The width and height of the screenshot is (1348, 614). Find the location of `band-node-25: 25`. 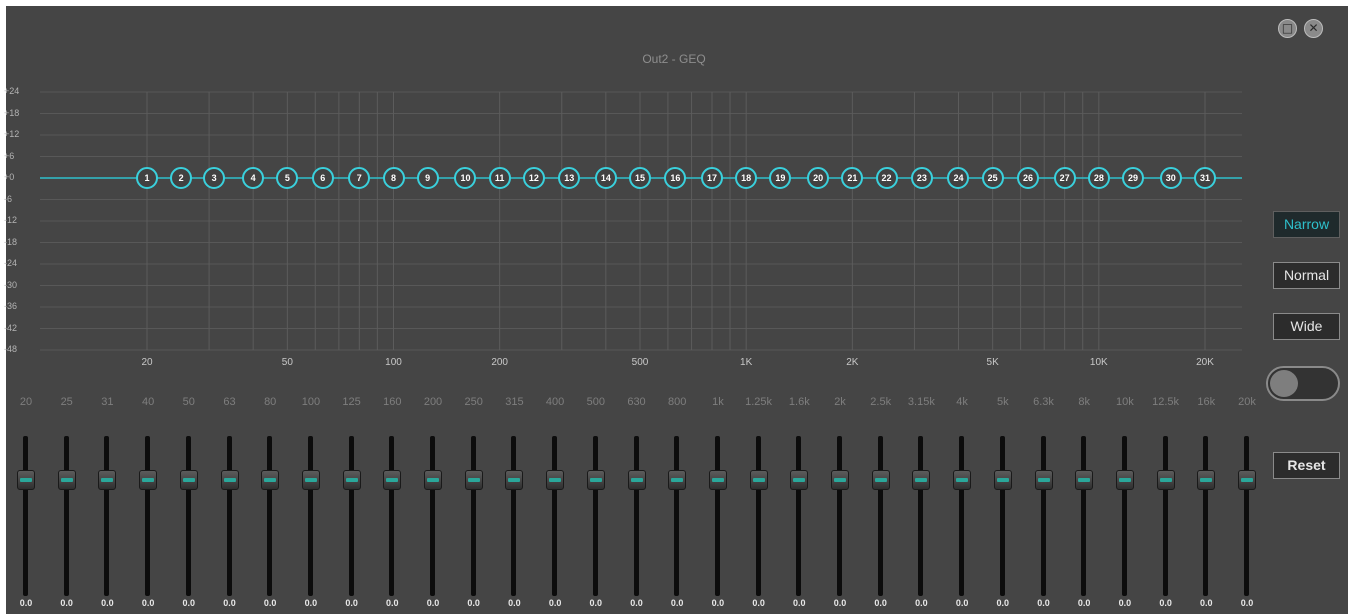

band-node-25: 25 is located at coordinates (992, 178).